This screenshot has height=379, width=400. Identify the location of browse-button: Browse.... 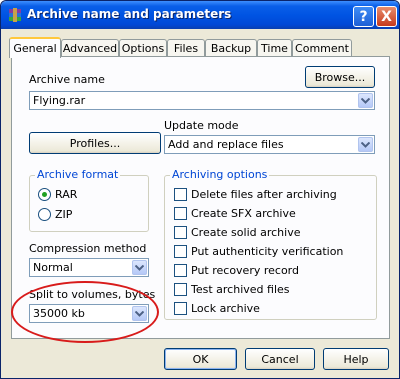
(340, 77).